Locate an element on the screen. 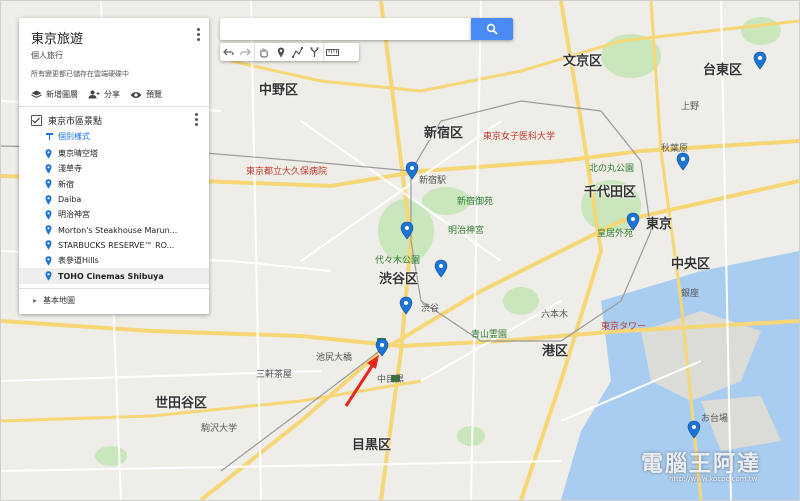 The height and width of the screenshot is (501, 800). ward-label-setagaya: 世田谷区 is located at coordinates (181, 403).